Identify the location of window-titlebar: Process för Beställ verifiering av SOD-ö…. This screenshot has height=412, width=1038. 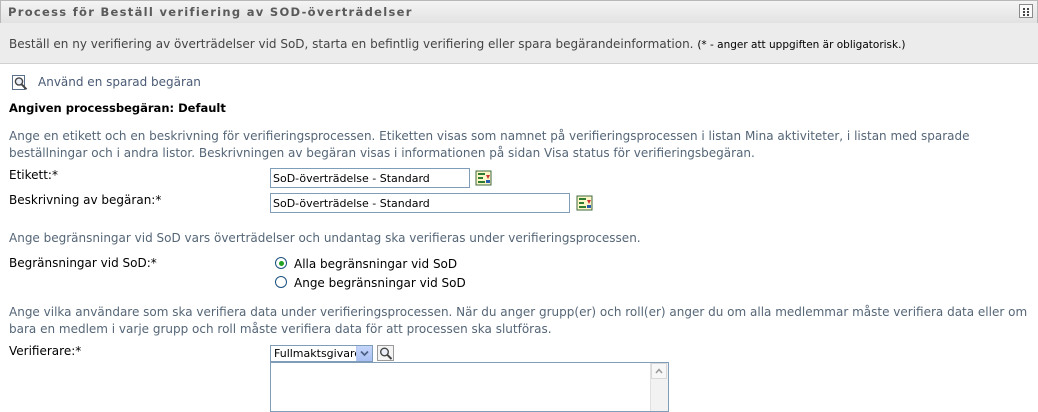
(519, 12).